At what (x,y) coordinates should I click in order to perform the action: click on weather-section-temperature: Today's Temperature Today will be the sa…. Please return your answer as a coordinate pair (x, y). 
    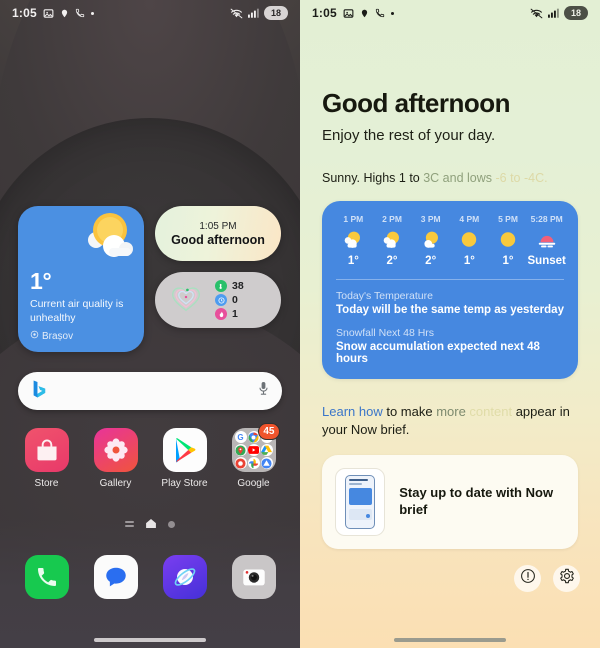
    Looking at the image, I should click on (450, 303).